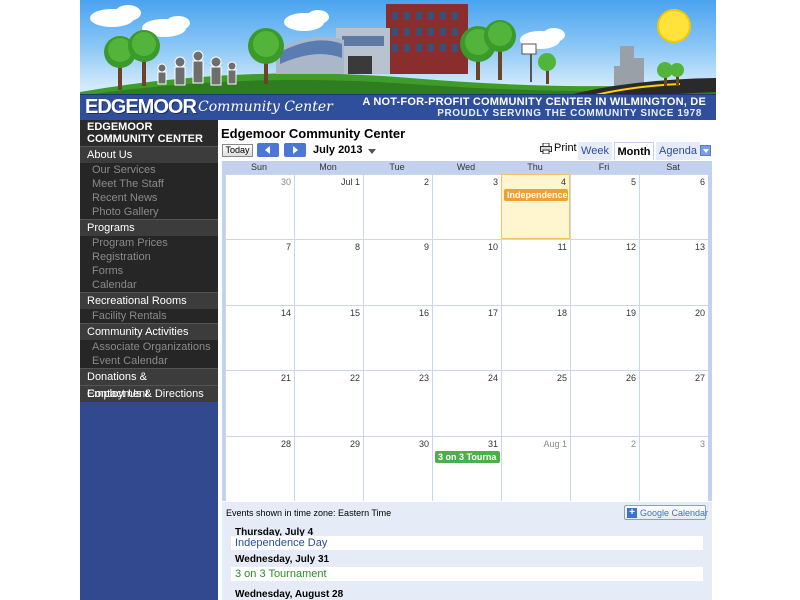 This screenshot has height=600, width=800. Describe the element at coordinates (424, 313) in the screenshot. I see `day-number: 16` at that location.